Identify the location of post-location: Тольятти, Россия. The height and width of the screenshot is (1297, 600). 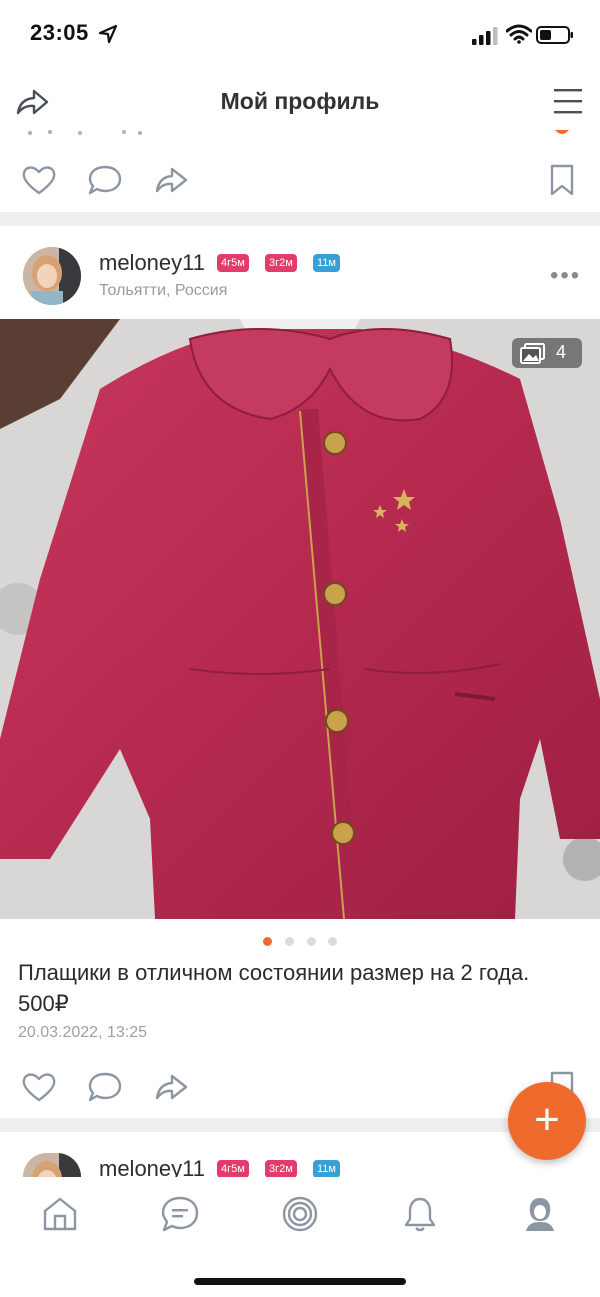
(163, 290).